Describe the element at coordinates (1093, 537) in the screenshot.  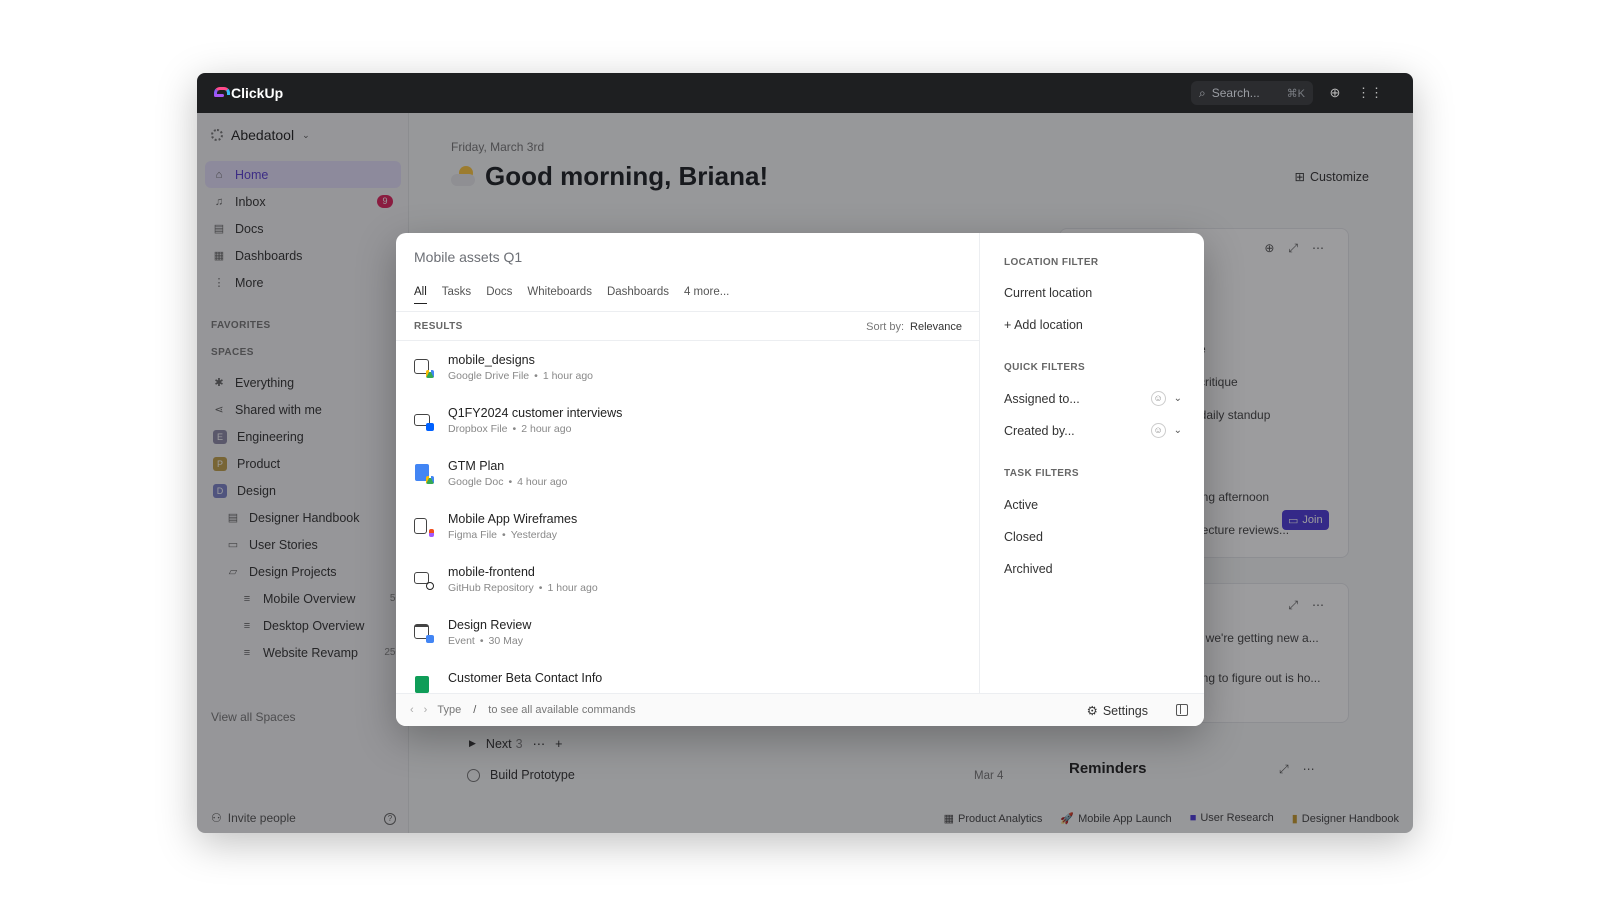
I see `filter-closed: Closed` at that location.